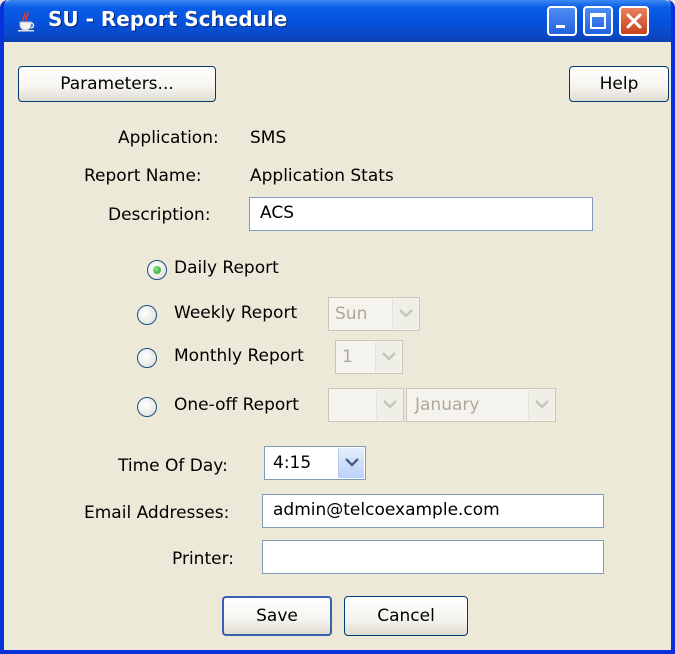 This screenshot has width=675, height=654. I want to click on time-of-day-label: Time Of Day:, so click(173, 466).